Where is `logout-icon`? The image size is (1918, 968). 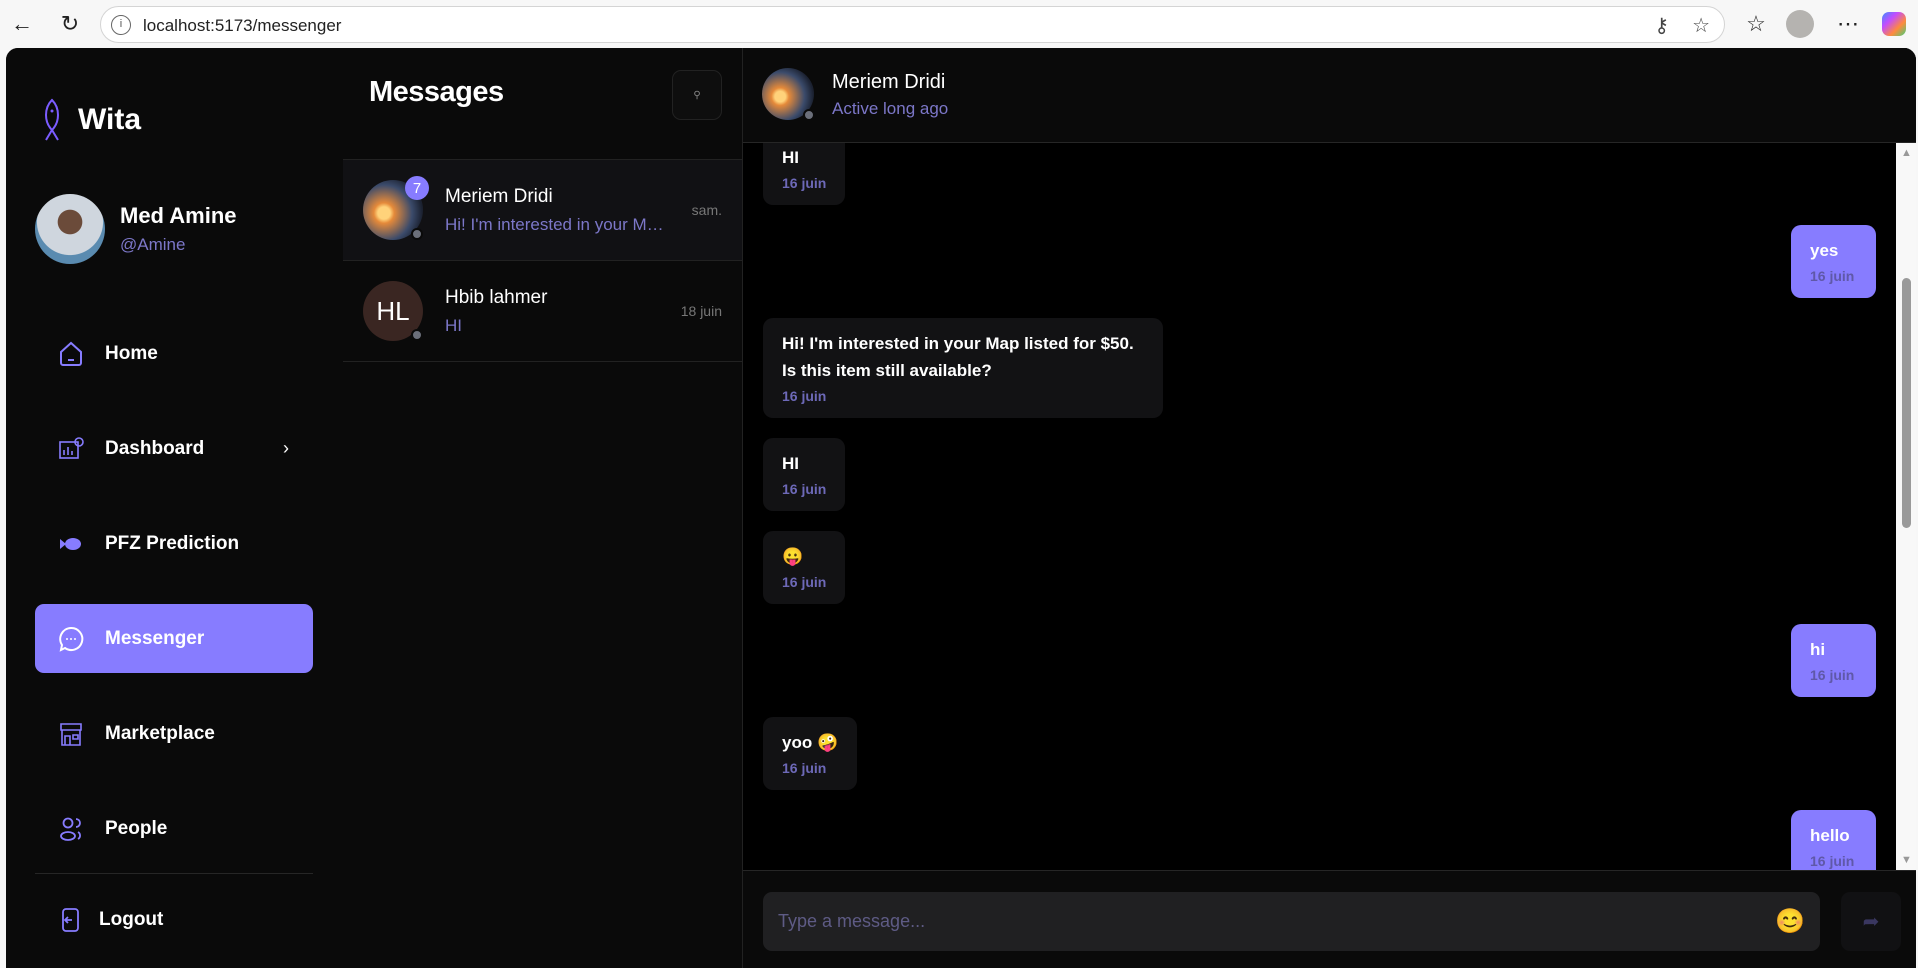
logout-icon is located at coordinates (70, 919).